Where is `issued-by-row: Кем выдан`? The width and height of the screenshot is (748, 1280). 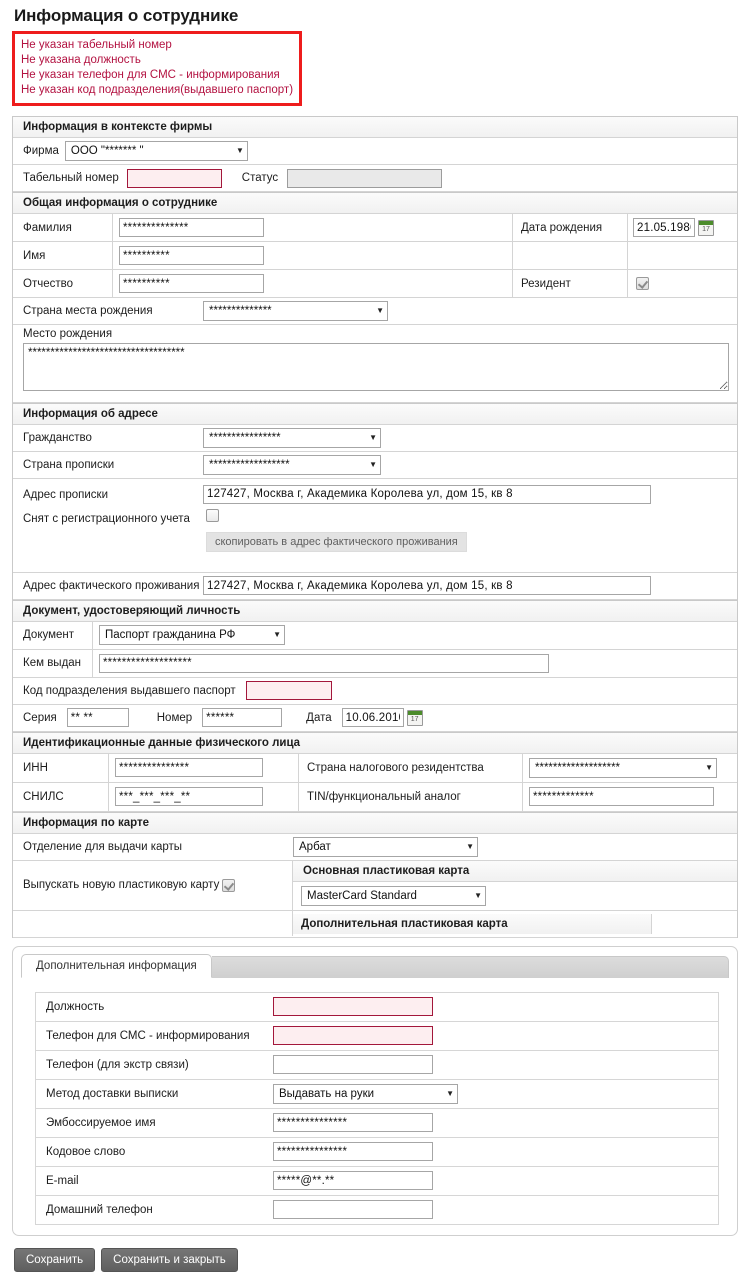 issued-by-row: Кем выдан is located at coordinates (375, 663).